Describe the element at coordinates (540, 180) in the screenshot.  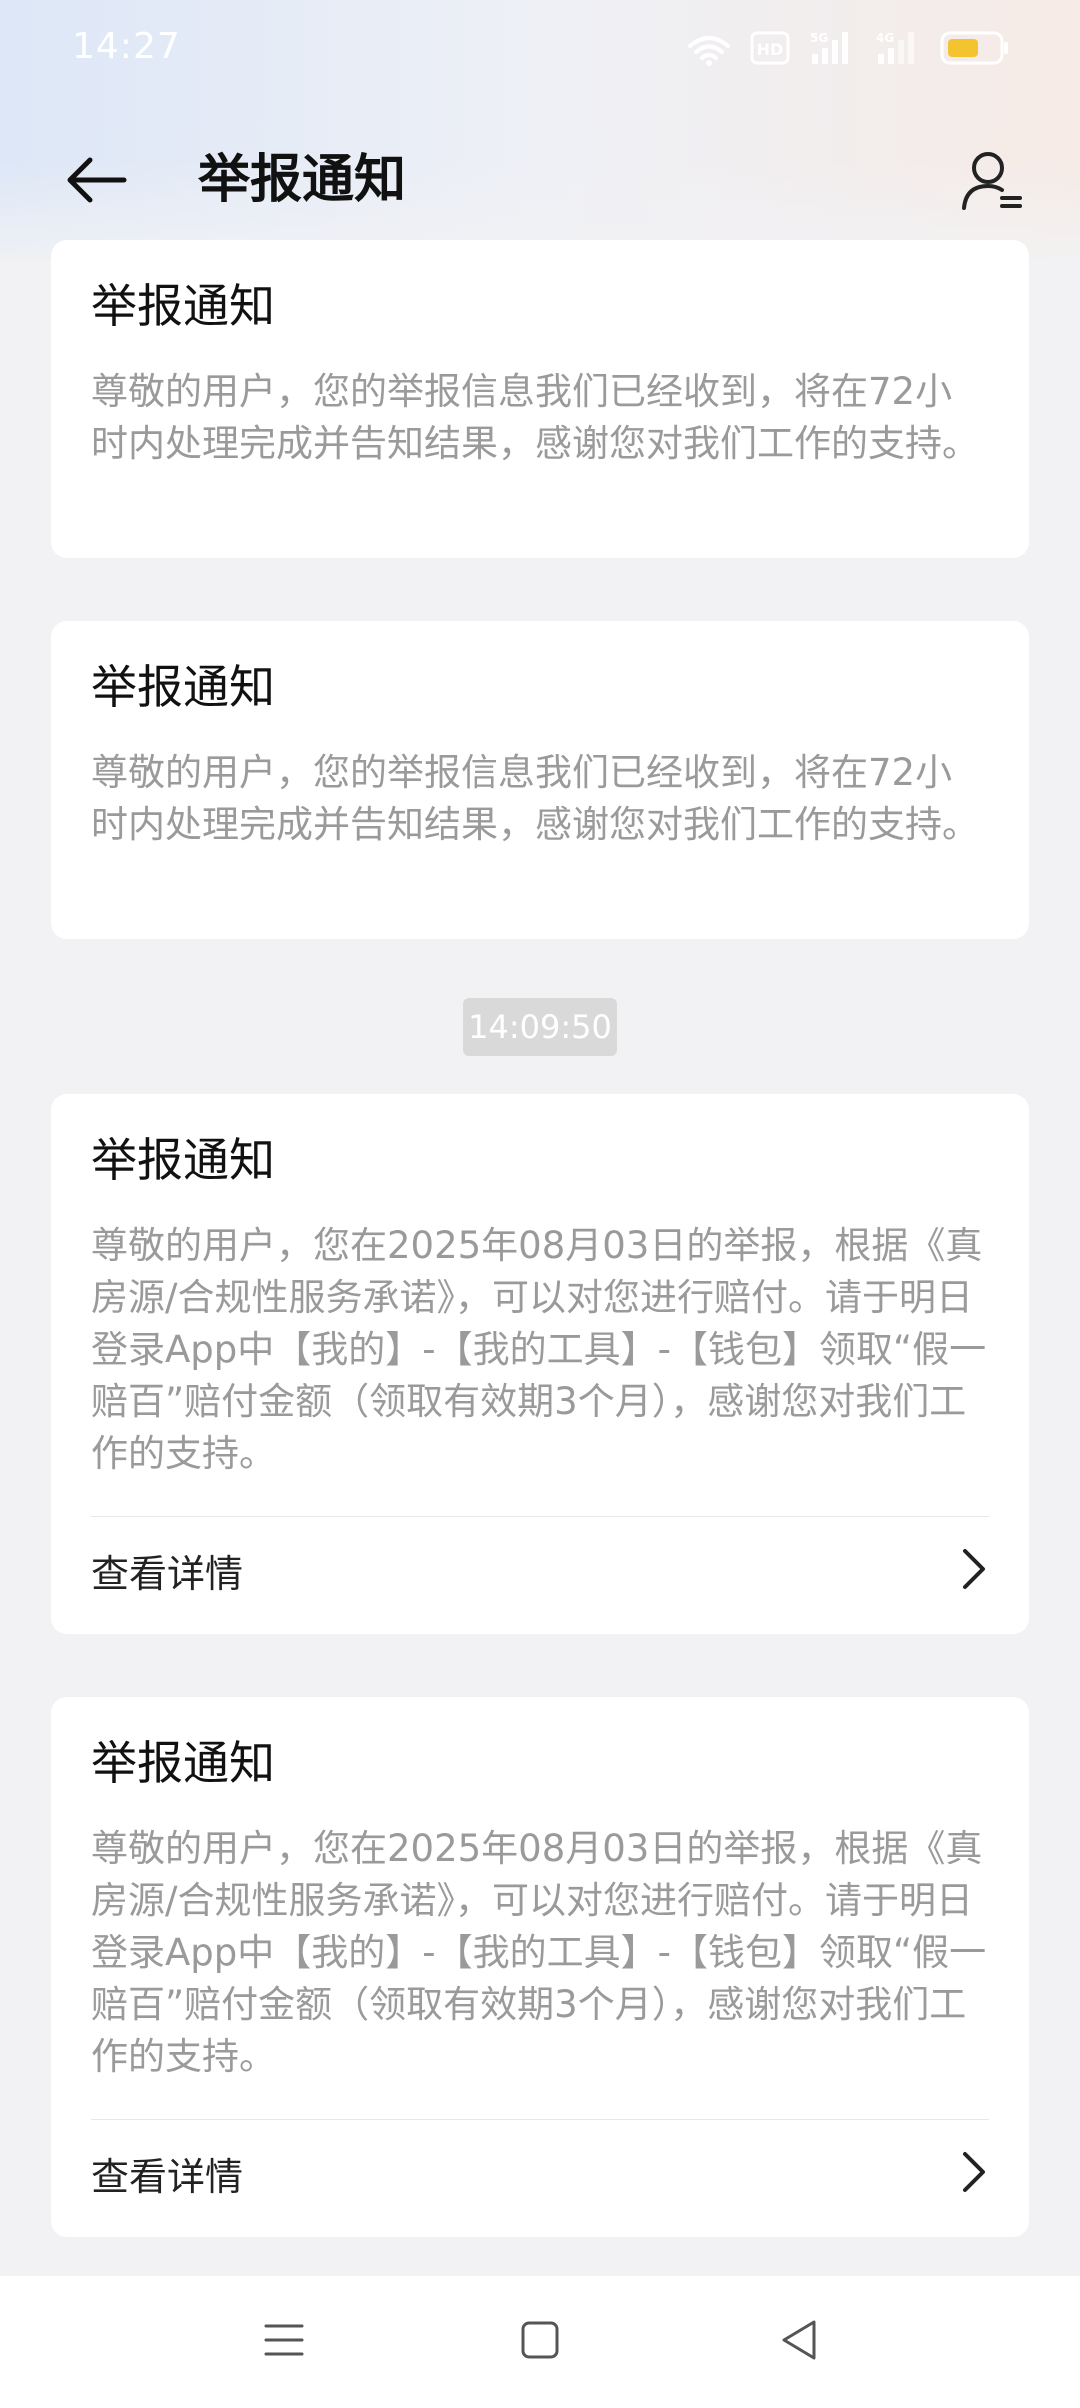
I see `app-header: 举报通知` at that location.